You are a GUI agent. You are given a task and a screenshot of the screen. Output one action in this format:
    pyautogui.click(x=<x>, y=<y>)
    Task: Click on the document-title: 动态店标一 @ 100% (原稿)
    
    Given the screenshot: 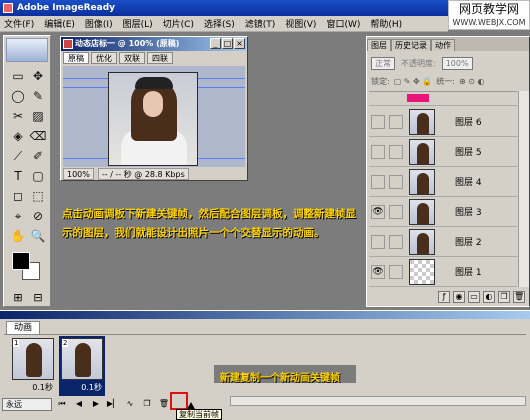 What is the action you would take?
    pyautogui.click(x=127, y=43)
    